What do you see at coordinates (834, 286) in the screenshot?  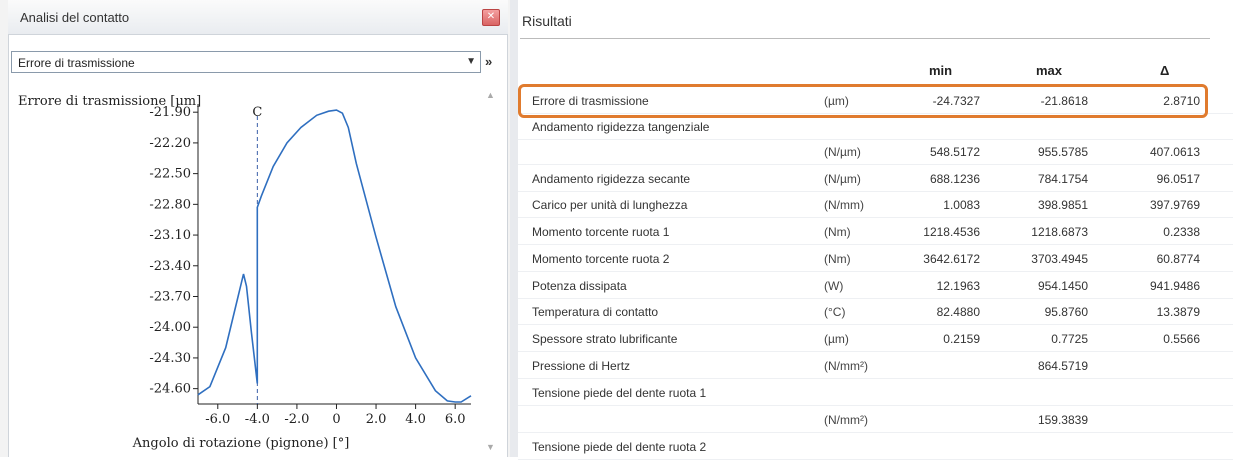 I see `row-unit: (W)` at bounding box center [834, 286].